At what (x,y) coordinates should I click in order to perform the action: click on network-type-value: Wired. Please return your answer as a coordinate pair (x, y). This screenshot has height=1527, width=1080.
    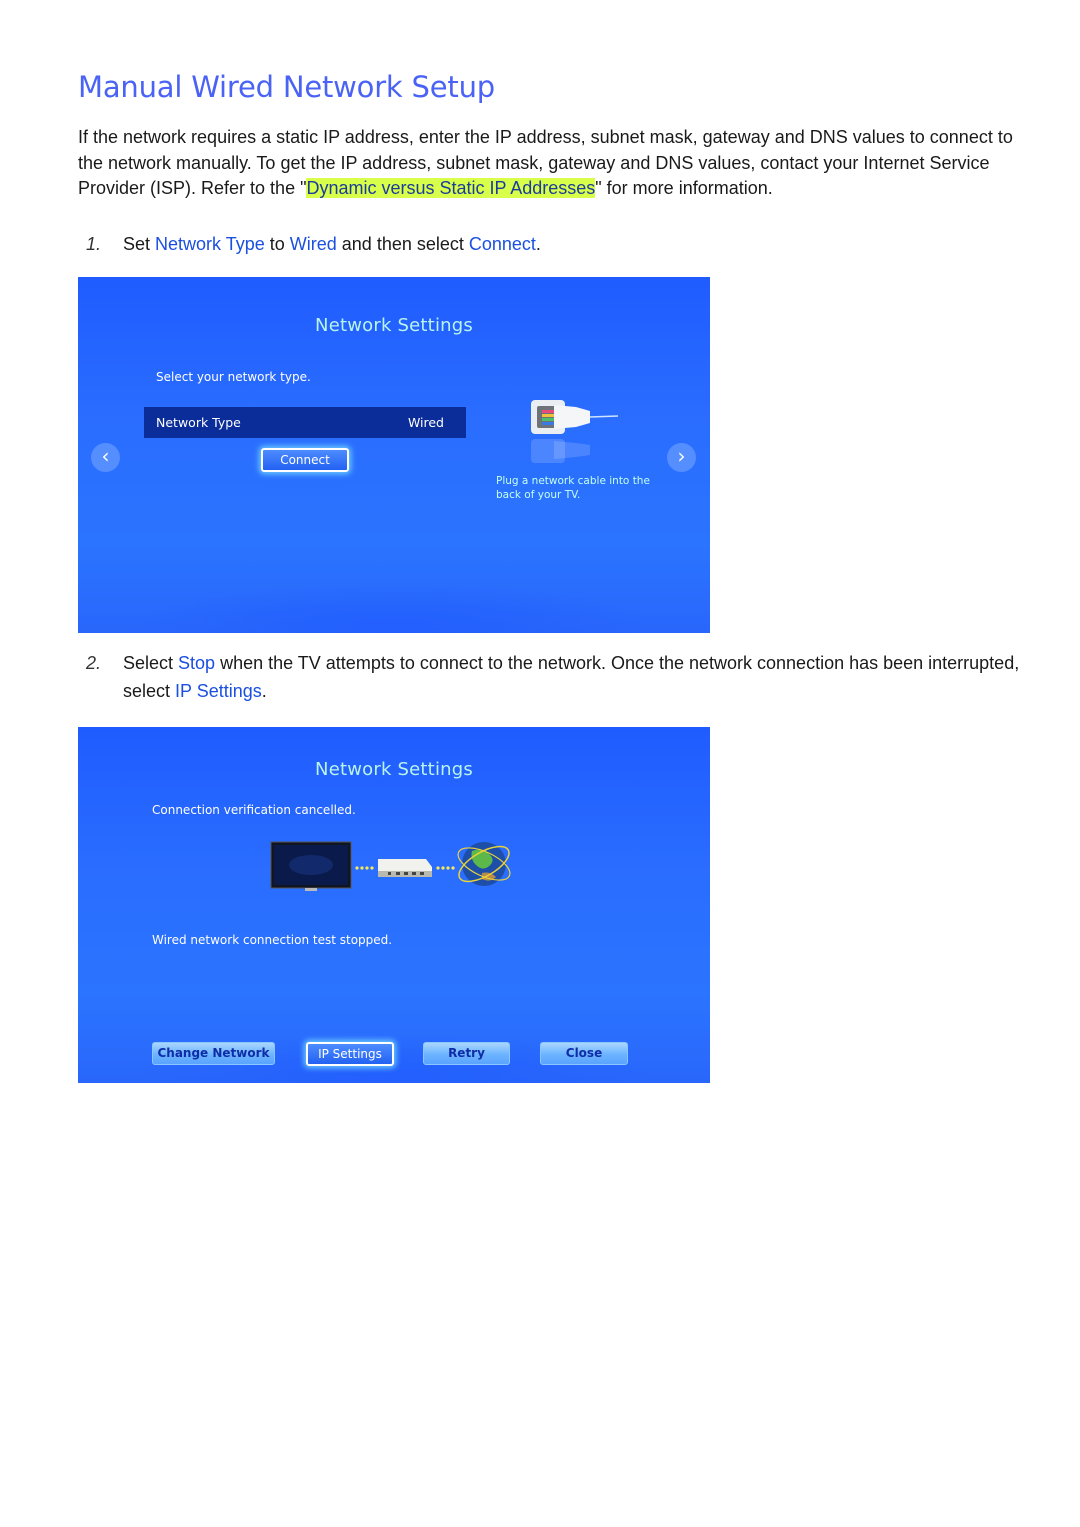
    Looking at the image, I should click on (425, 422).